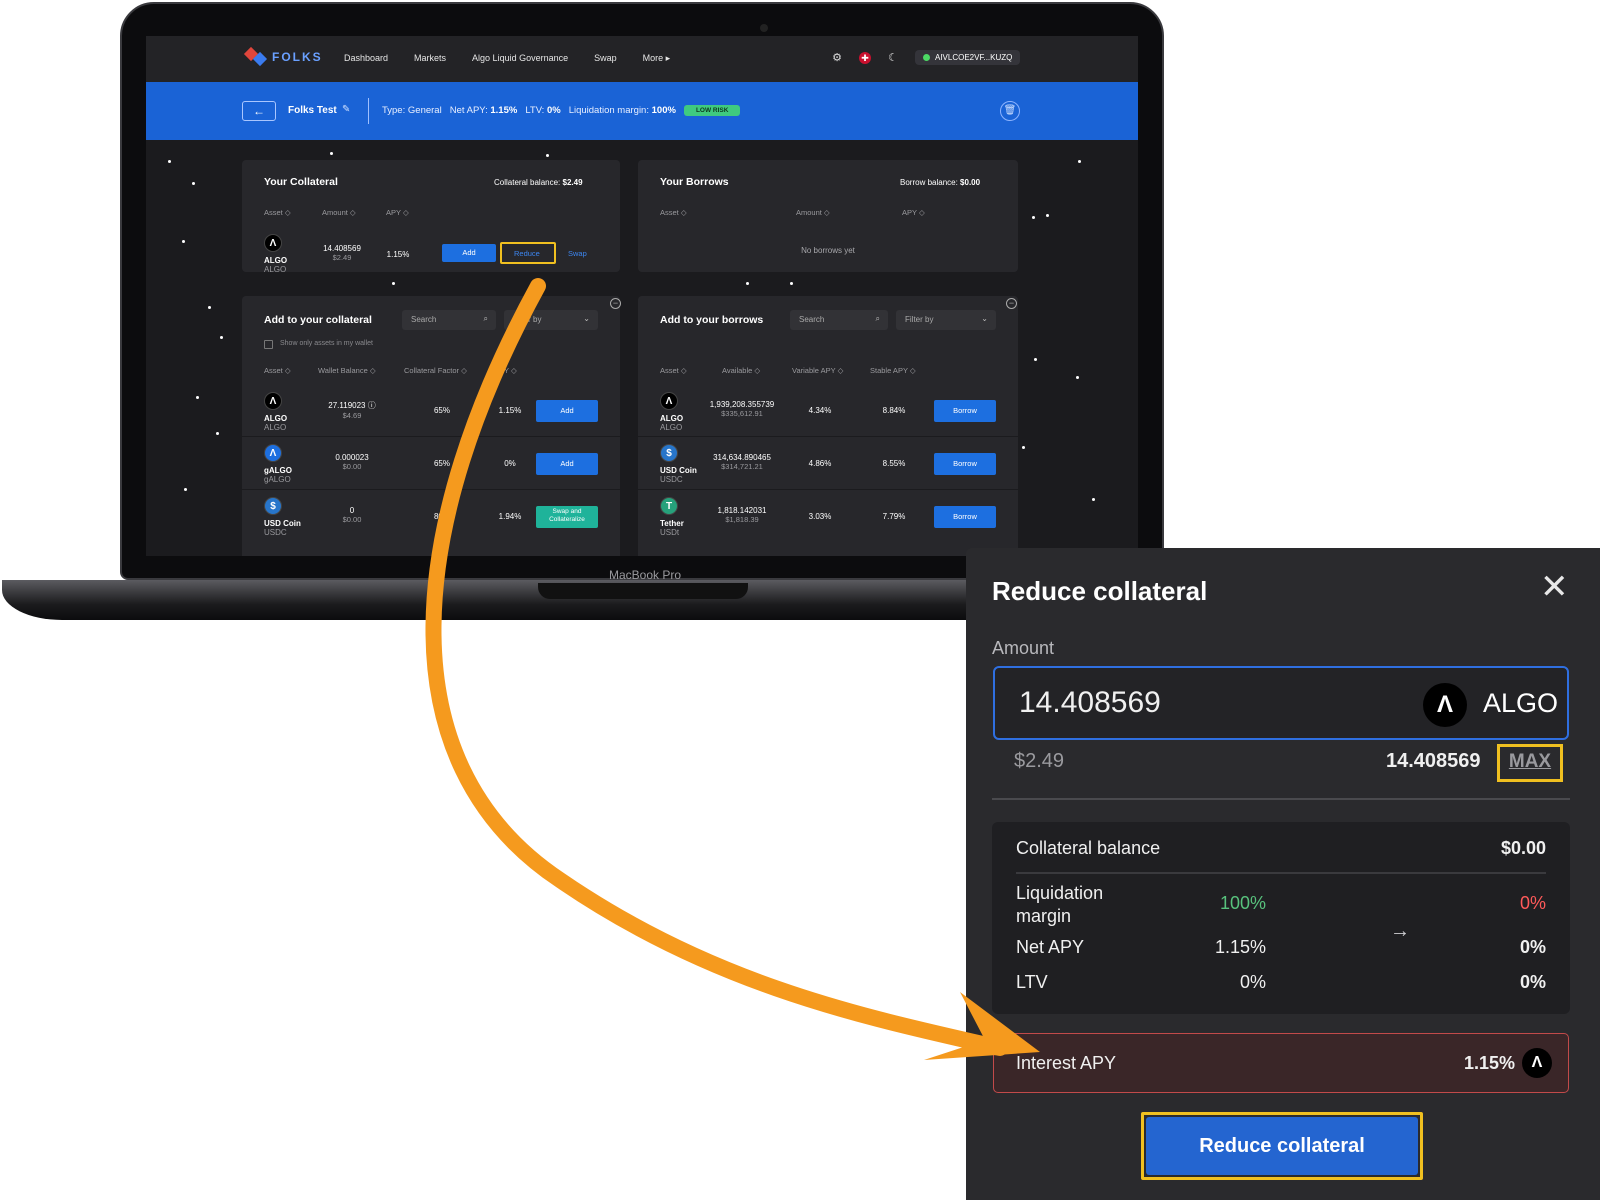  I want to click on apy-cell: 1.15%, so click(398, 254).